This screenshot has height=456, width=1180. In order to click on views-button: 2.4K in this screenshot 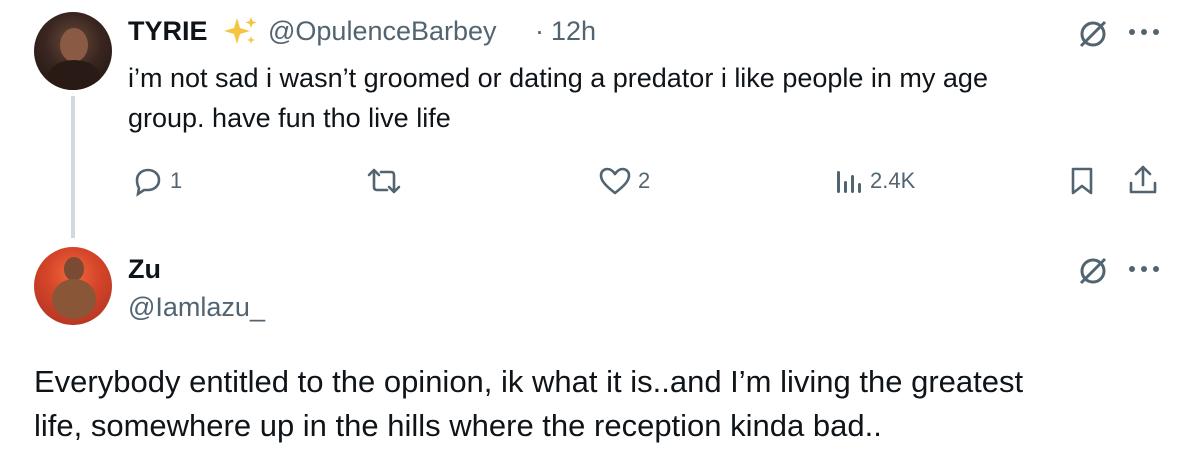, I will do `click(874, 181)`.